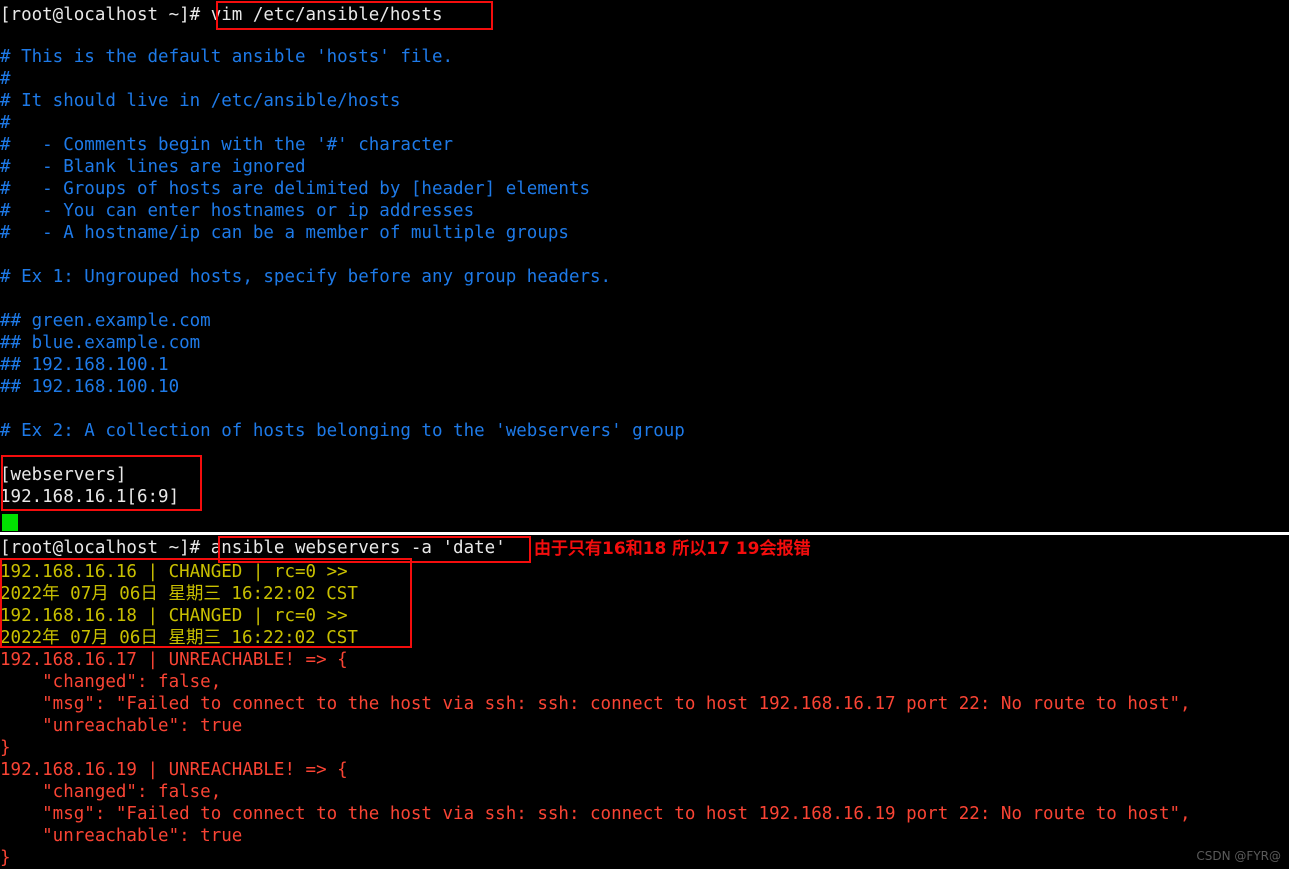 Image resolution: width=1289 pixels, height=869 pixels. What do you see at coordinates (644, 533) in the screenshot?
I see `capture-divider` at bounding box center [644, 533].